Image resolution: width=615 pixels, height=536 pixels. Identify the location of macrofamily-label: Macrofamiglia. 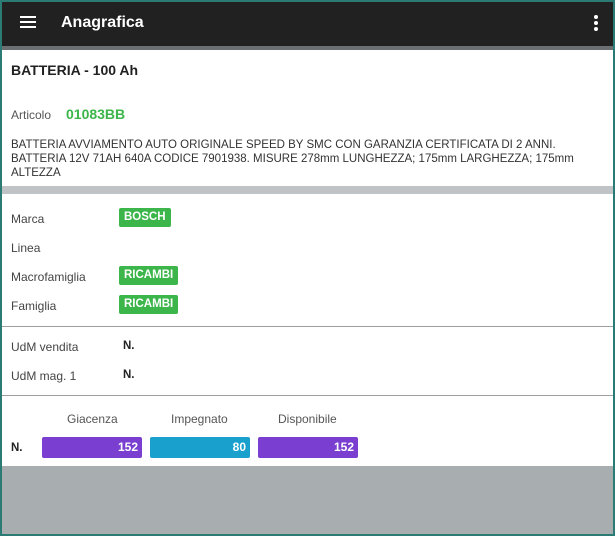
(48, 277).